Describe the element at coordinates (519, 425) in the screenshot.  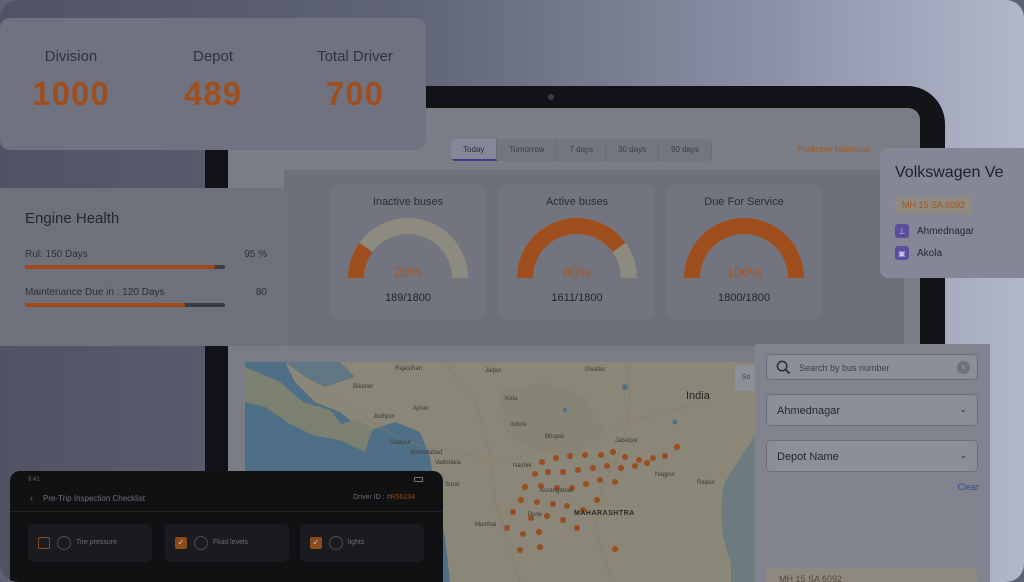
I see `map-city-label: Indore` at that location.